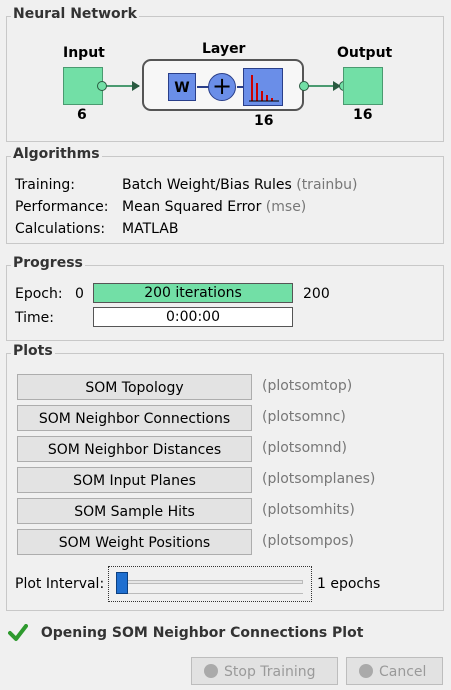  I want to click on check-icon, so click(18, 632).